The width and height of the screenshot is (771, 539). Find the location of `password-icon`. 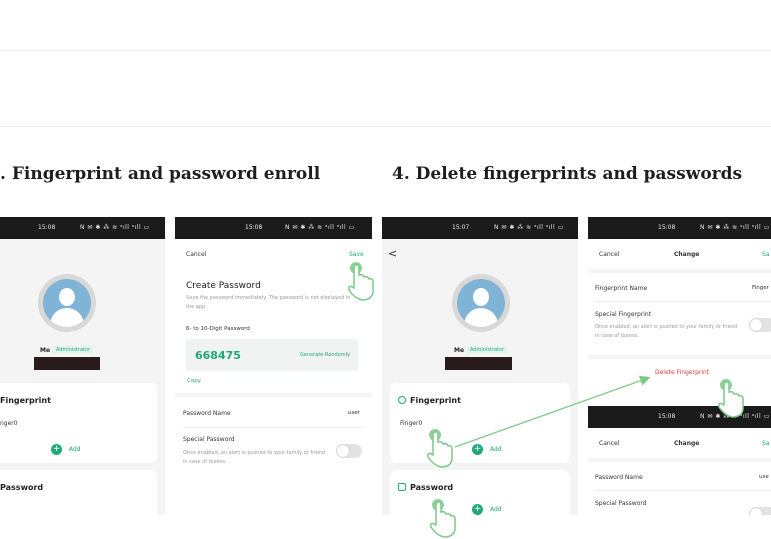

password-icon is located at coordinates (402, 487).